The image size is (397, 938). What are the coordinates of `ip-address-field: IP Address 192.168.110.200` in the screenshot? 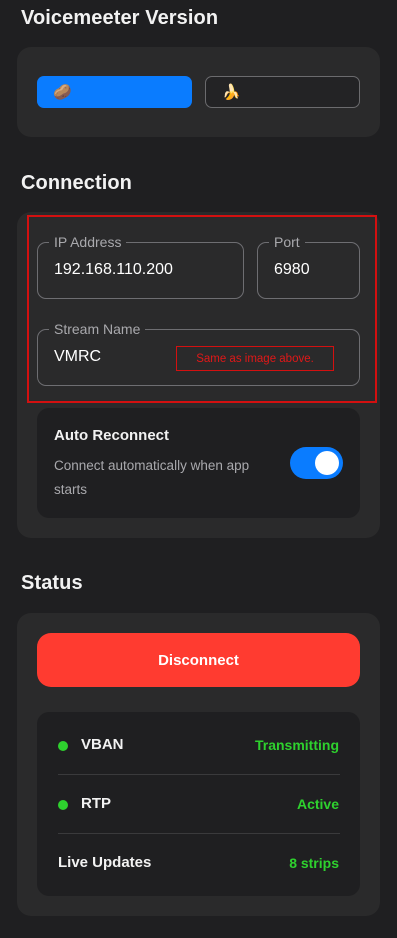 It's located at (140, 266).